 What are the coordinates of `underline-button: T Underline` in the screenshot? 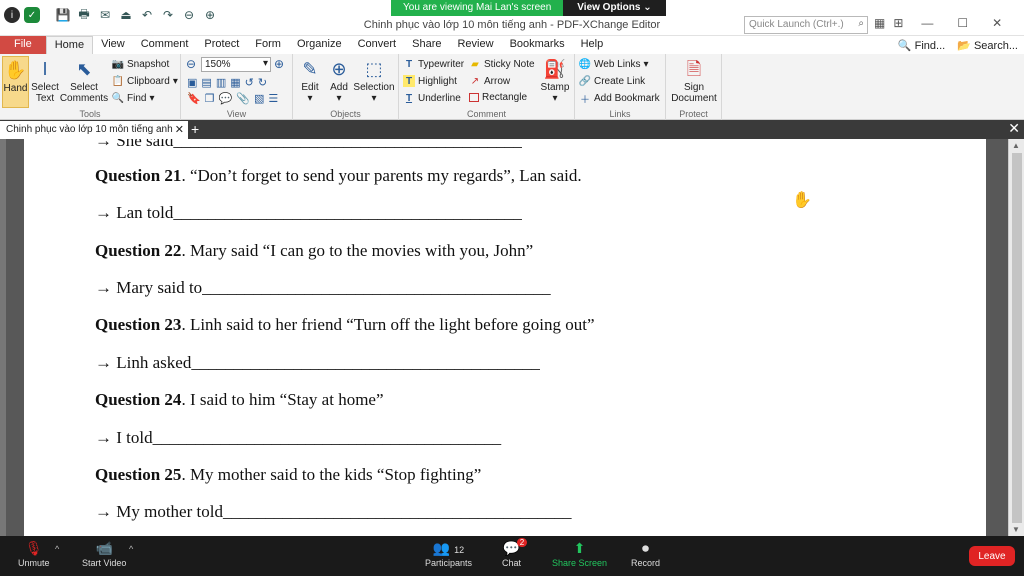 It's located at (432, 98).